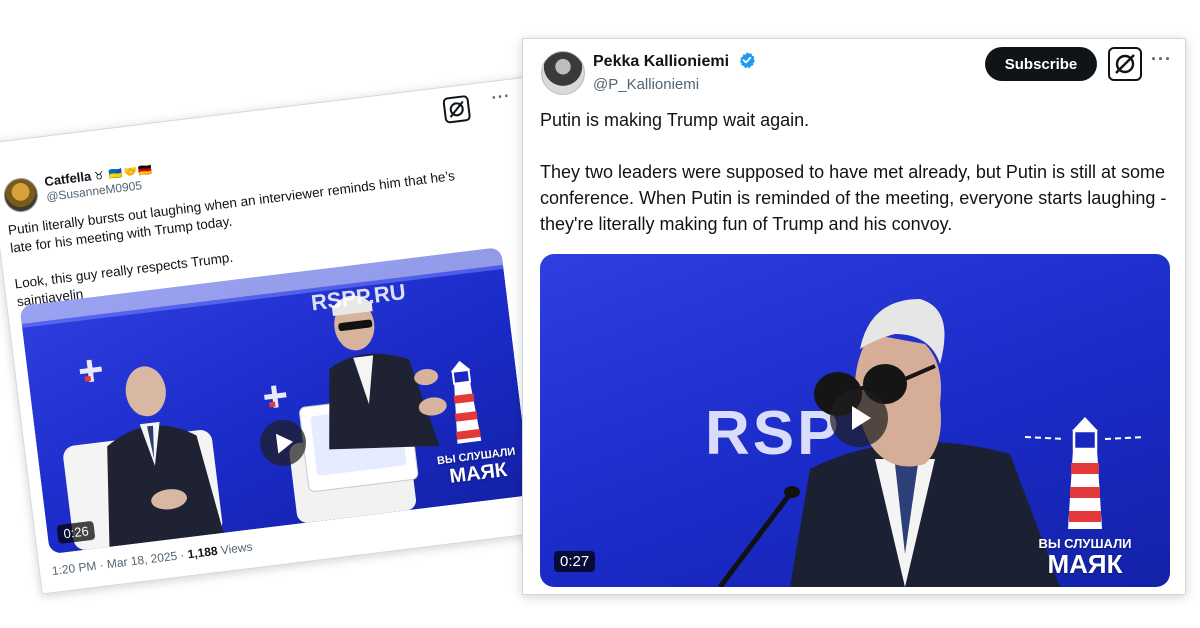  What do you see at coordinates (575, 561) in the screenshot?
I see `video-duration: 0:27` at bounding box center [575, 561].